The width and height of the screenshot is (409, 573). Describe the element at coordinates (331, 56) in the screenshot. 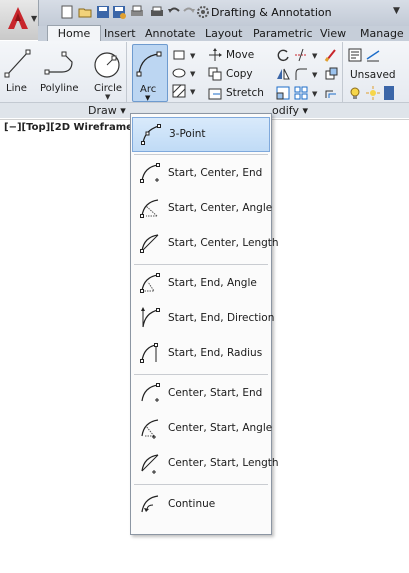

I see `erase-icon` at that location.